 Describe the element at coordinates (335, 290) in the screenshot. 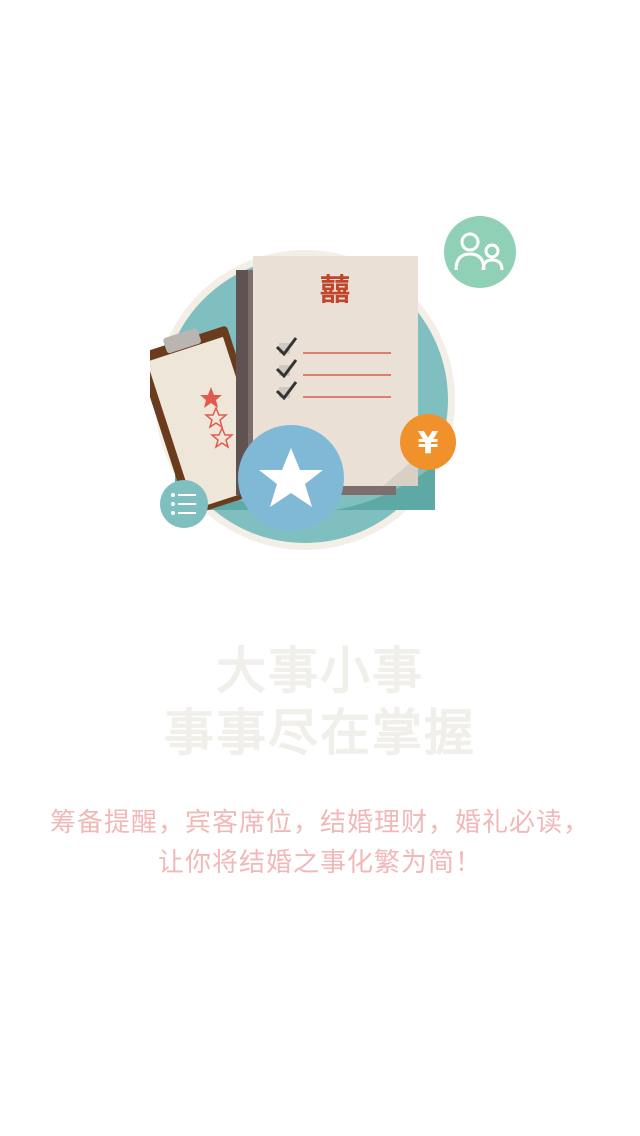

I see `double-happiness-char: 囍` at that location.